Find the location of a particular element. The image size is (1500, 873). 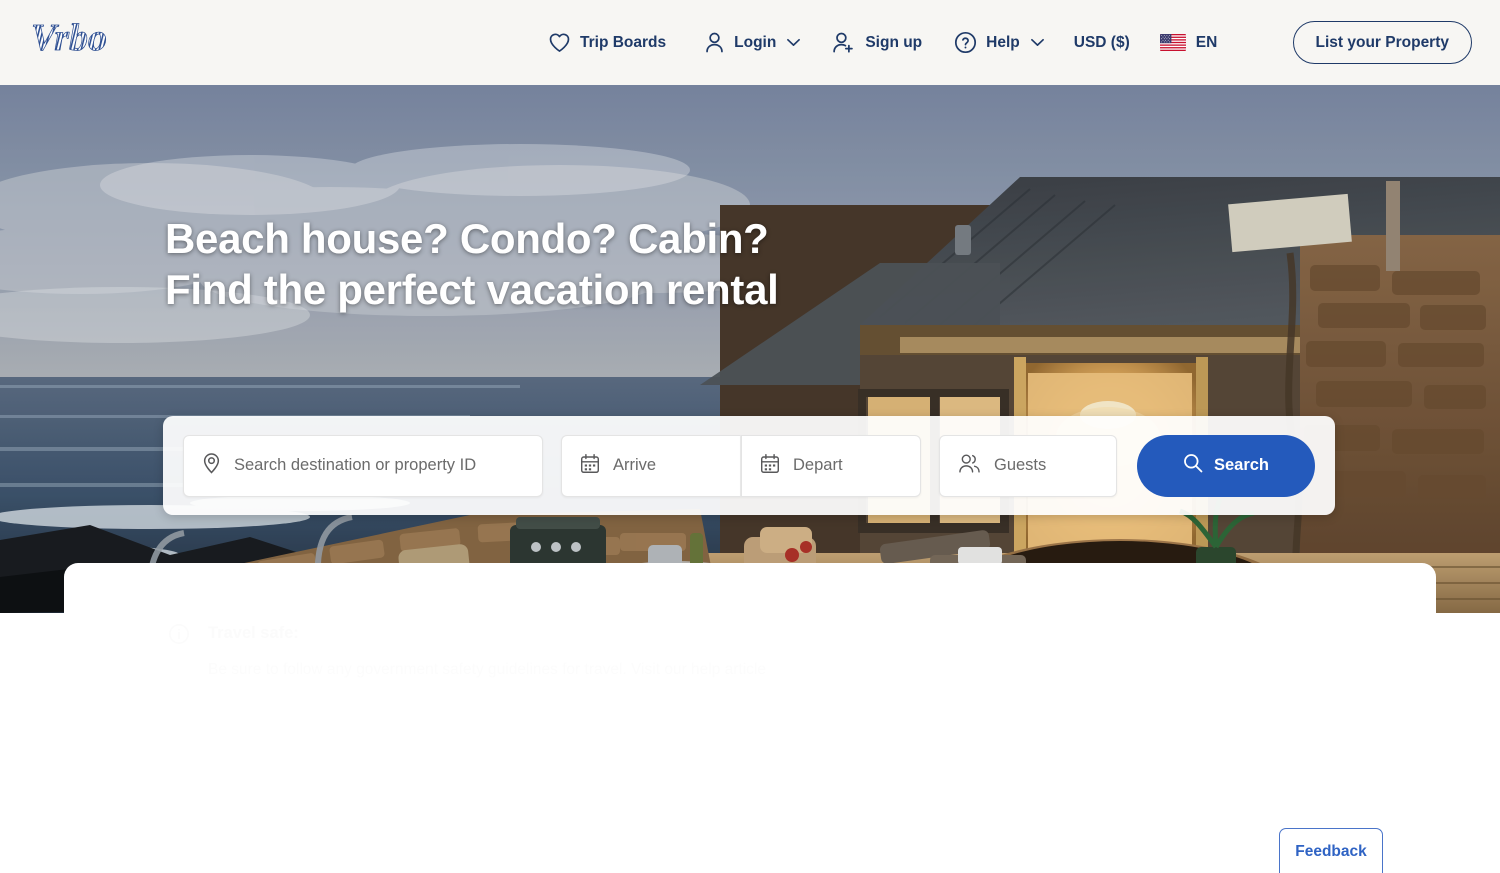

guests-input: Guests is located at coordinates (1028, 465).